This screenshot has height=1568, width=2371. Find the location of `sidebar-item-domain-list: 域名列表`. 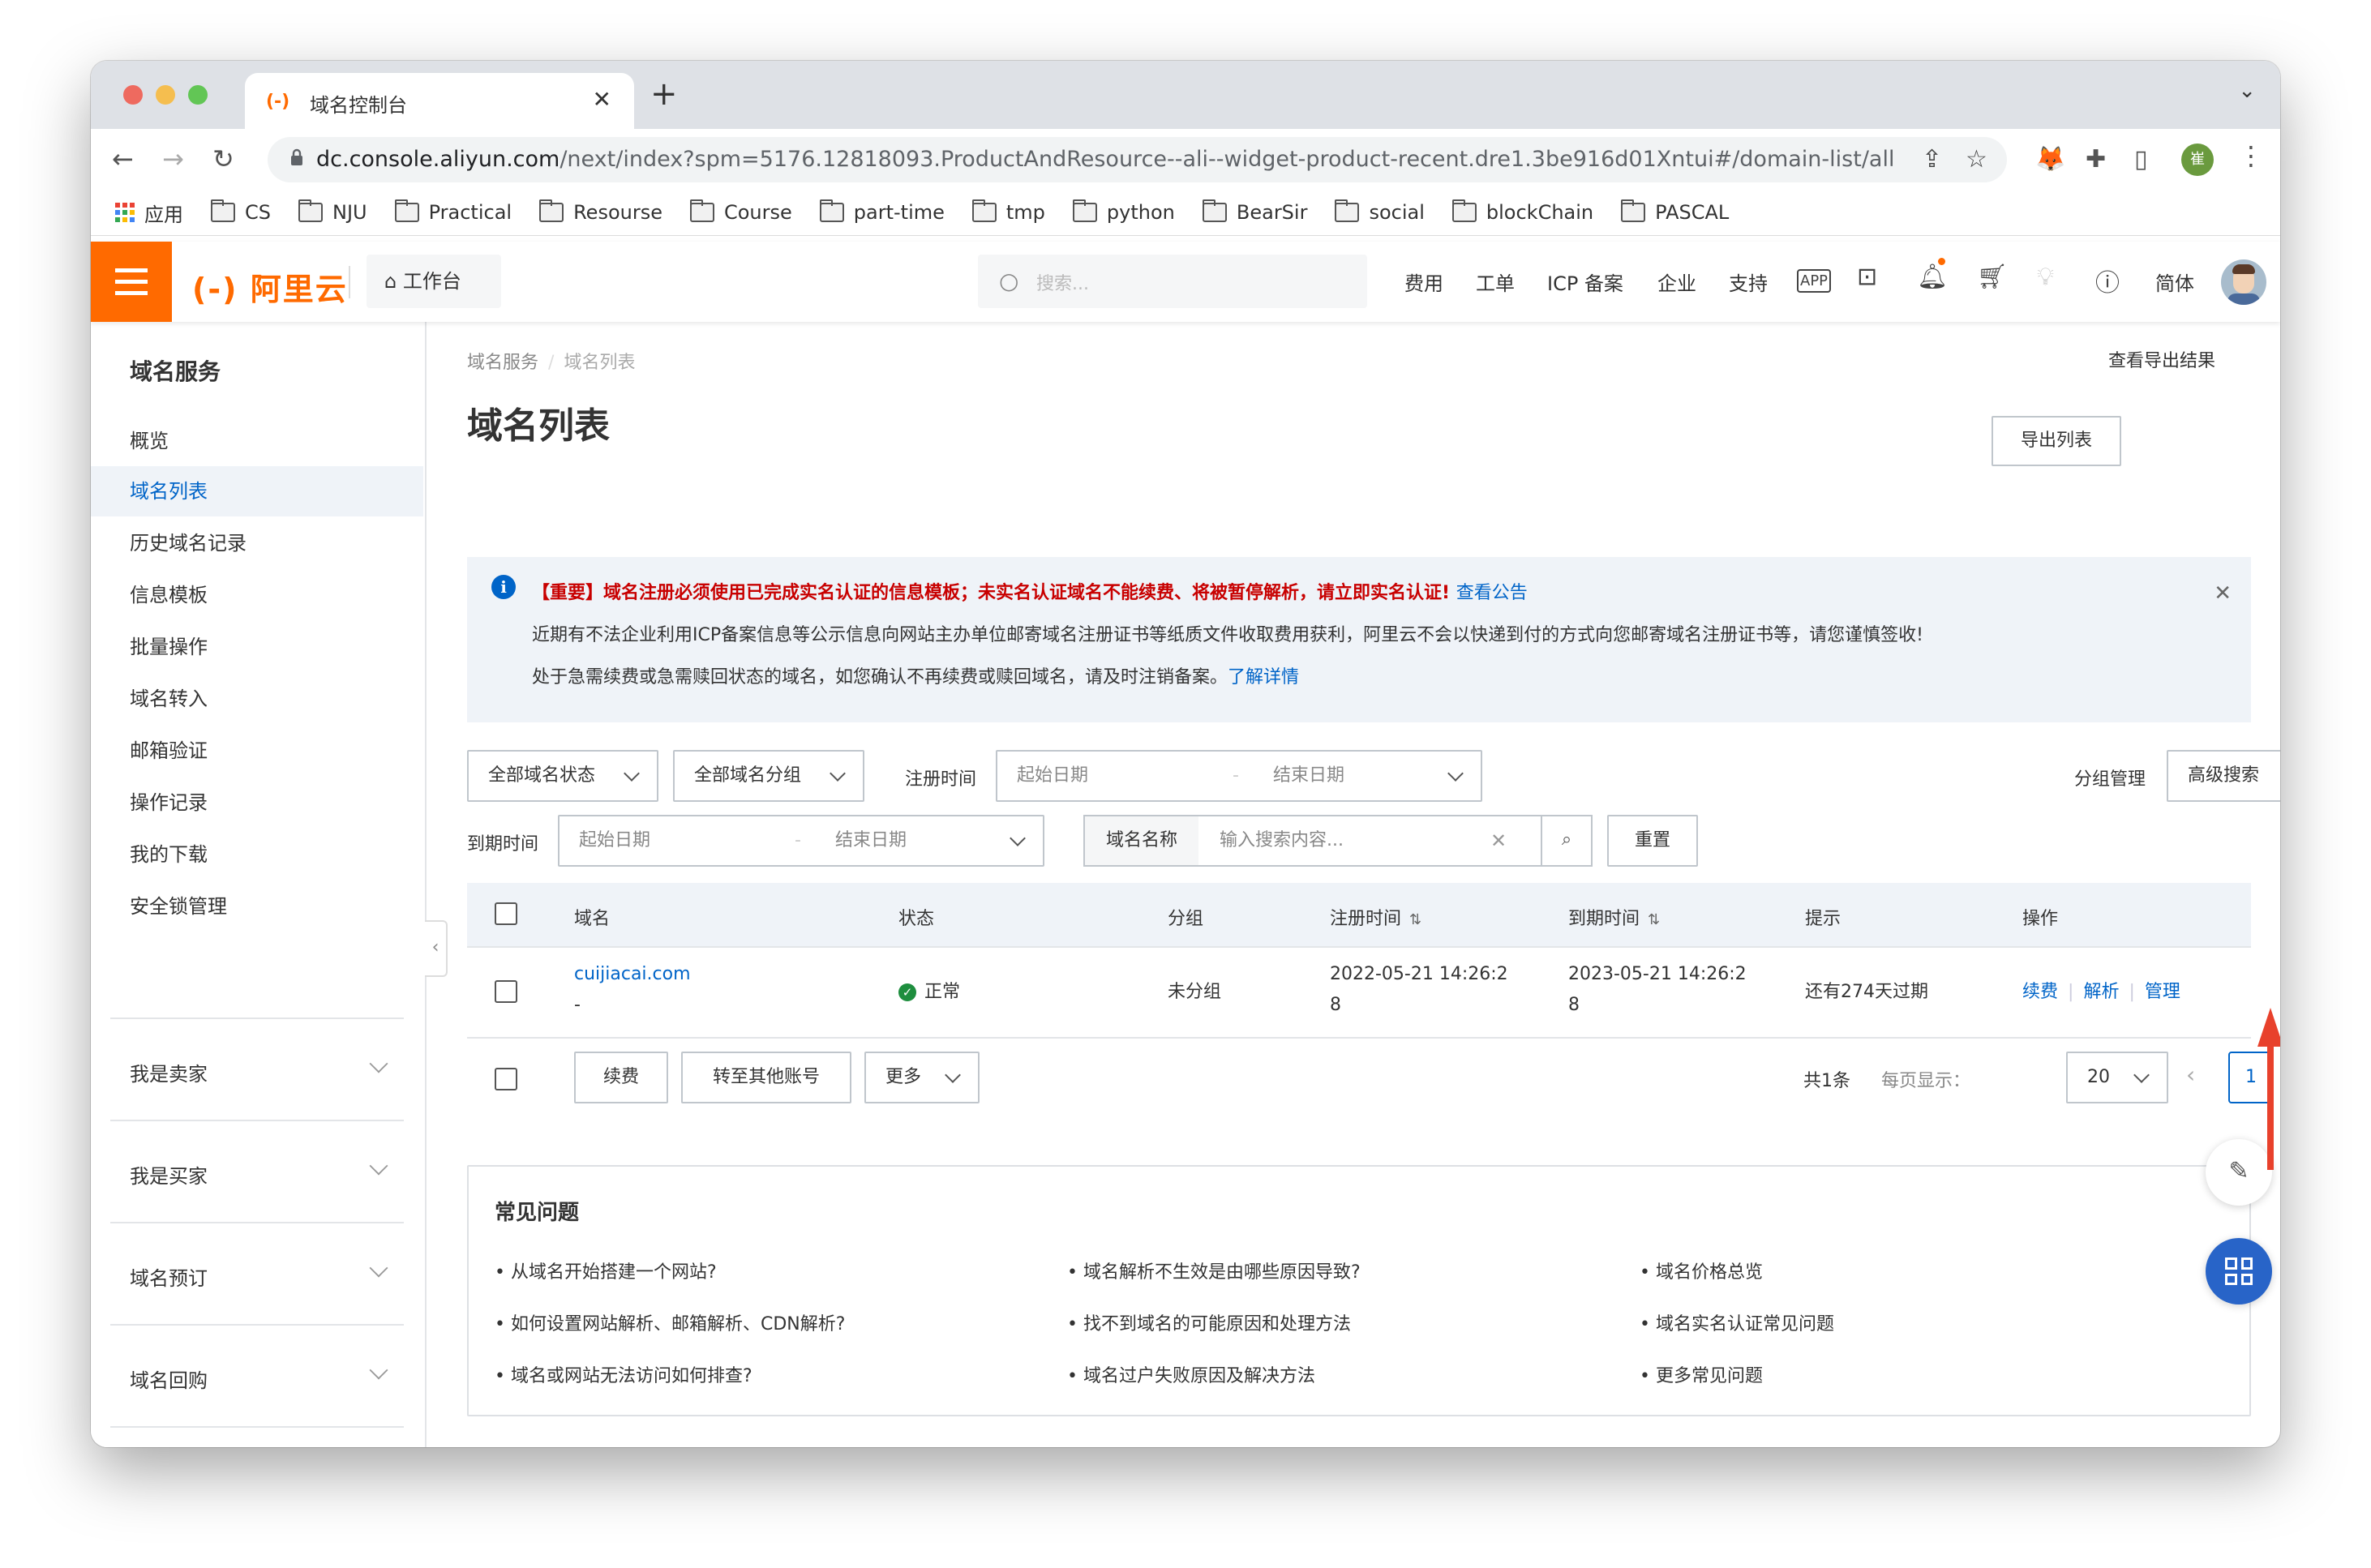

sidebar-item-domain-list: 域名列表 is located at coordinates (257, 491).